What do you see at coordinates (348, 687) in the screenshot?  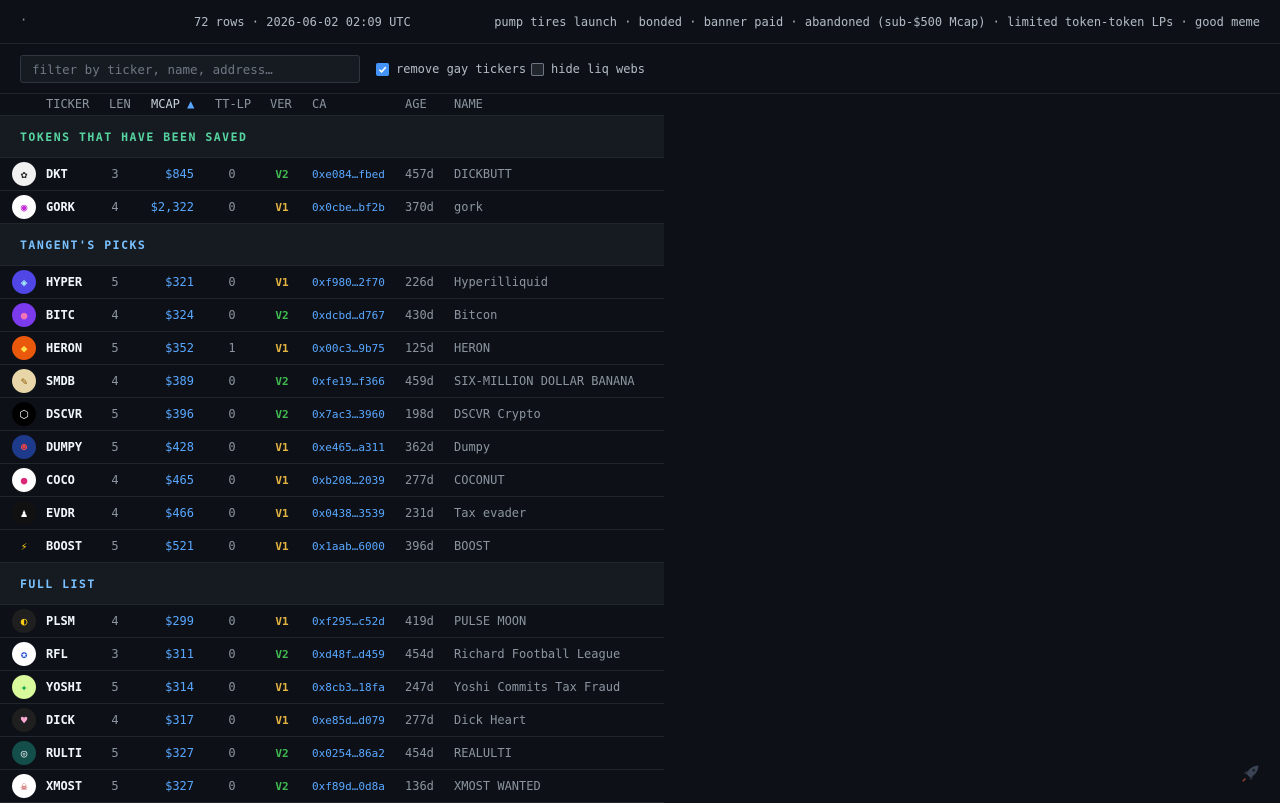 I see `cell-contract-address: 0x8cb3…18fa` at bounding box center [348, 687].